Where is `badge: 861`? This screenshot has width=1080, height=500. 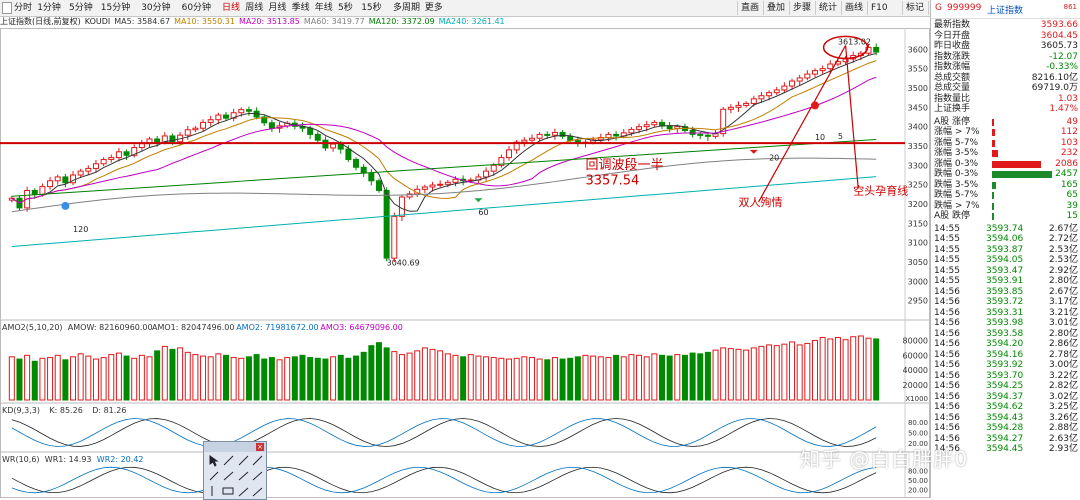
badge: 861 is located at coordinates (1070, 7).